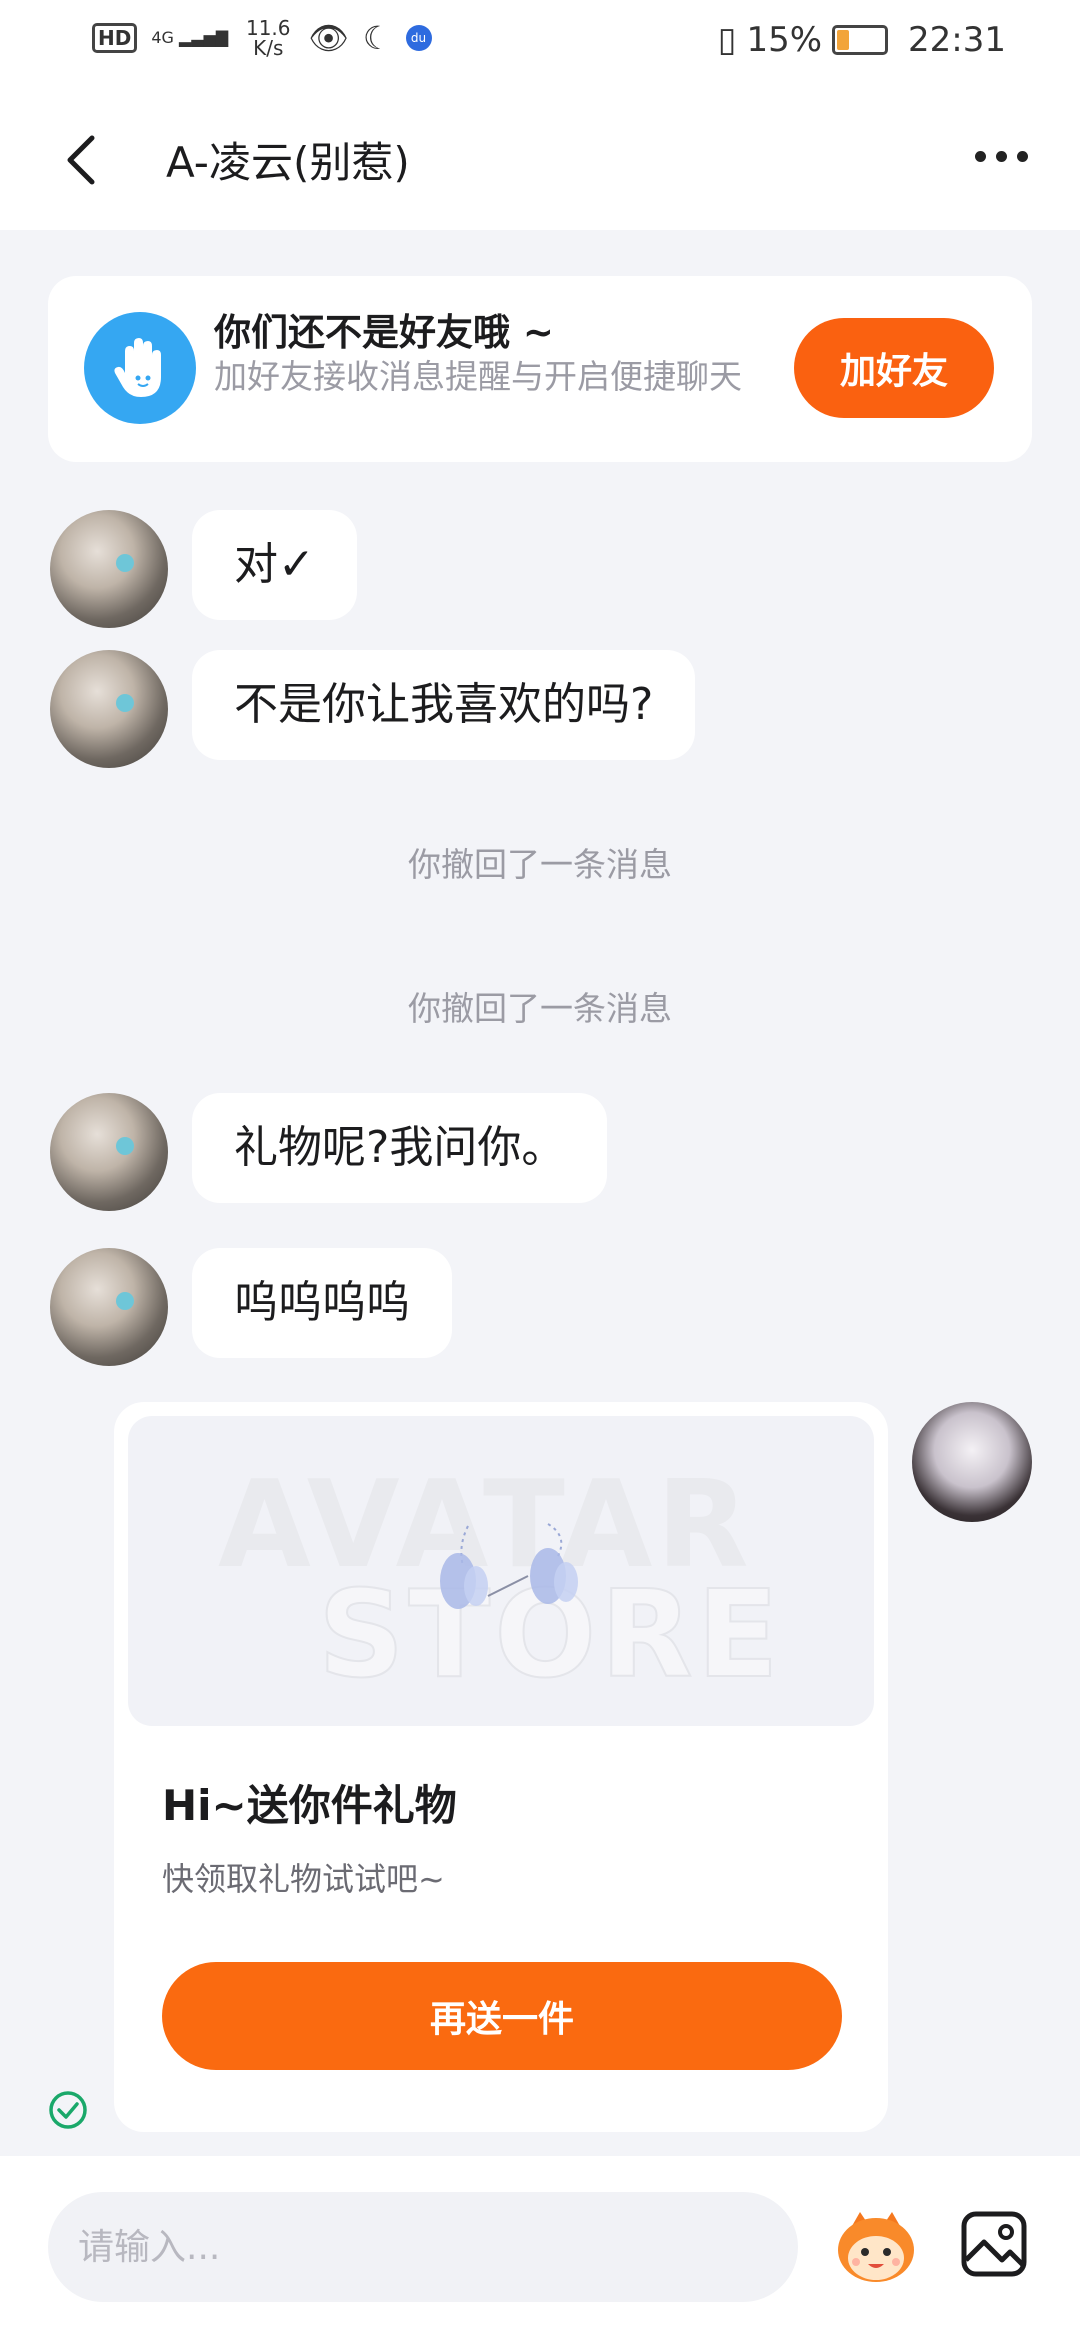  I want to click on image-picker-icon, so click(994, 2244).